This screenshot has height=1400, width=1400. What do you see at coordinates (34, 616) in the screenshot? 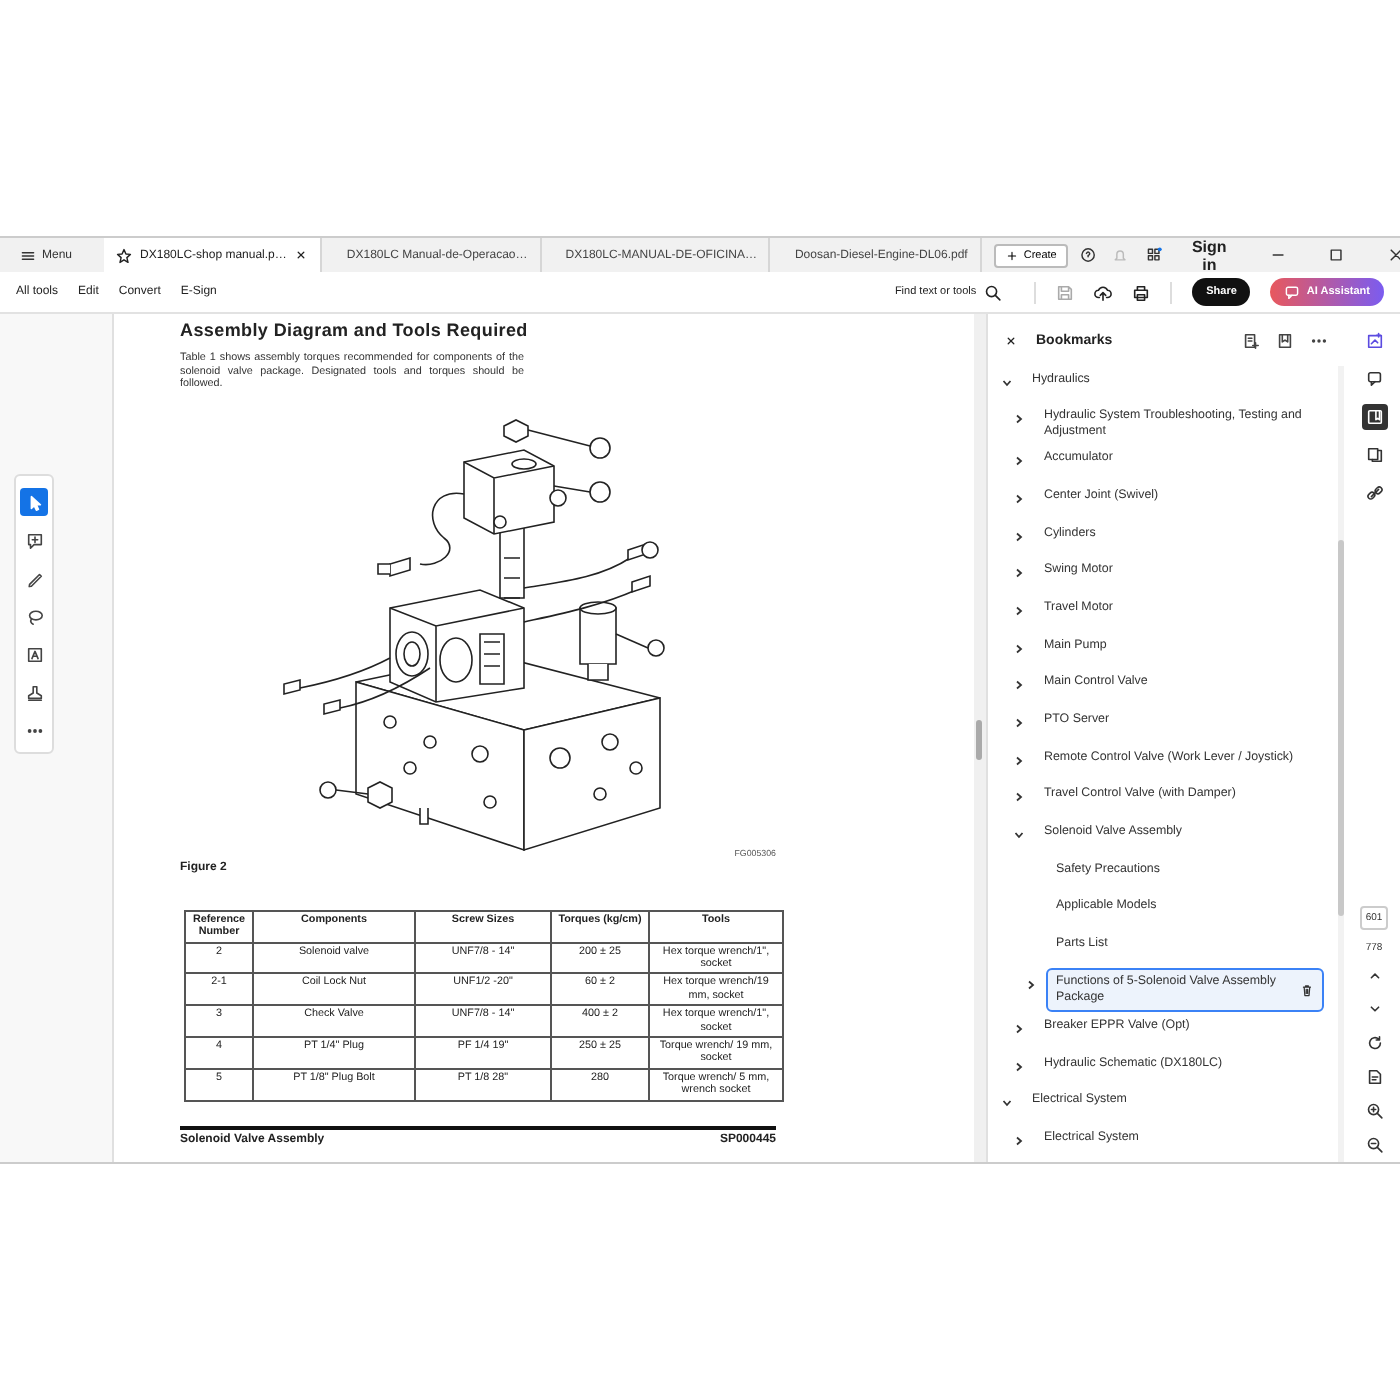
I see `lasso-icon` at bounding box center [34, 616].